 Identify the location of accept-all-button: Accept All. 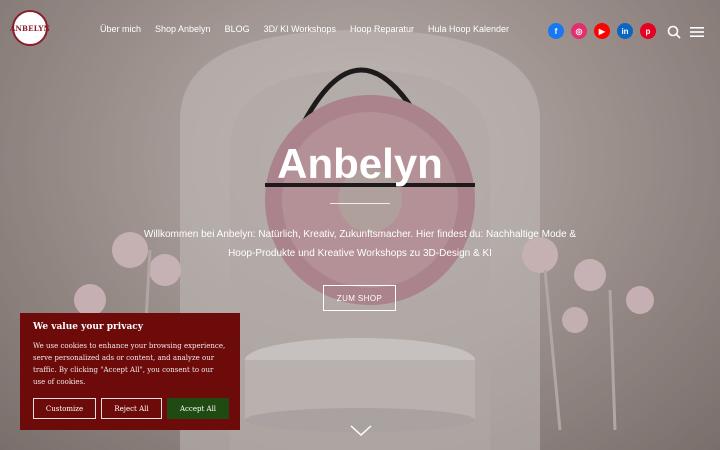
(198, 408).